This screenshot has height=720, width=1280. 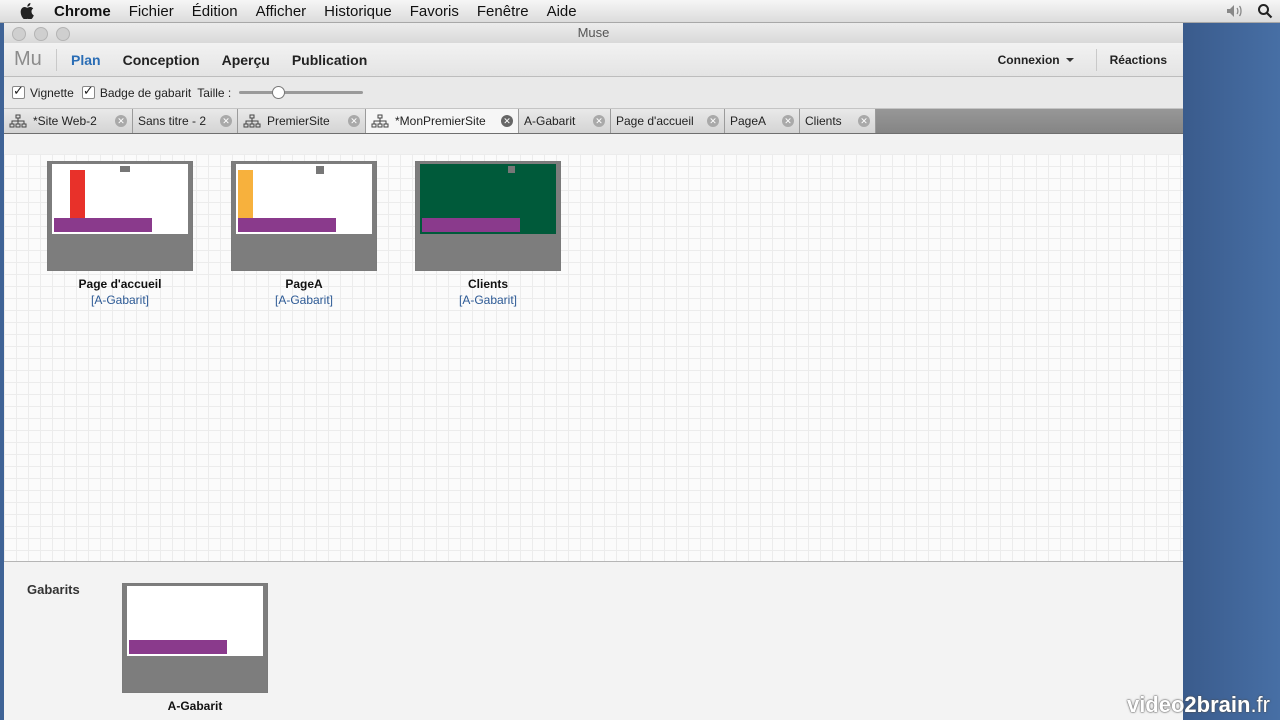 I want to click on page-card-page-daccueil: Page d'accueil [A-Gabarit], so click(x=120, y=234).